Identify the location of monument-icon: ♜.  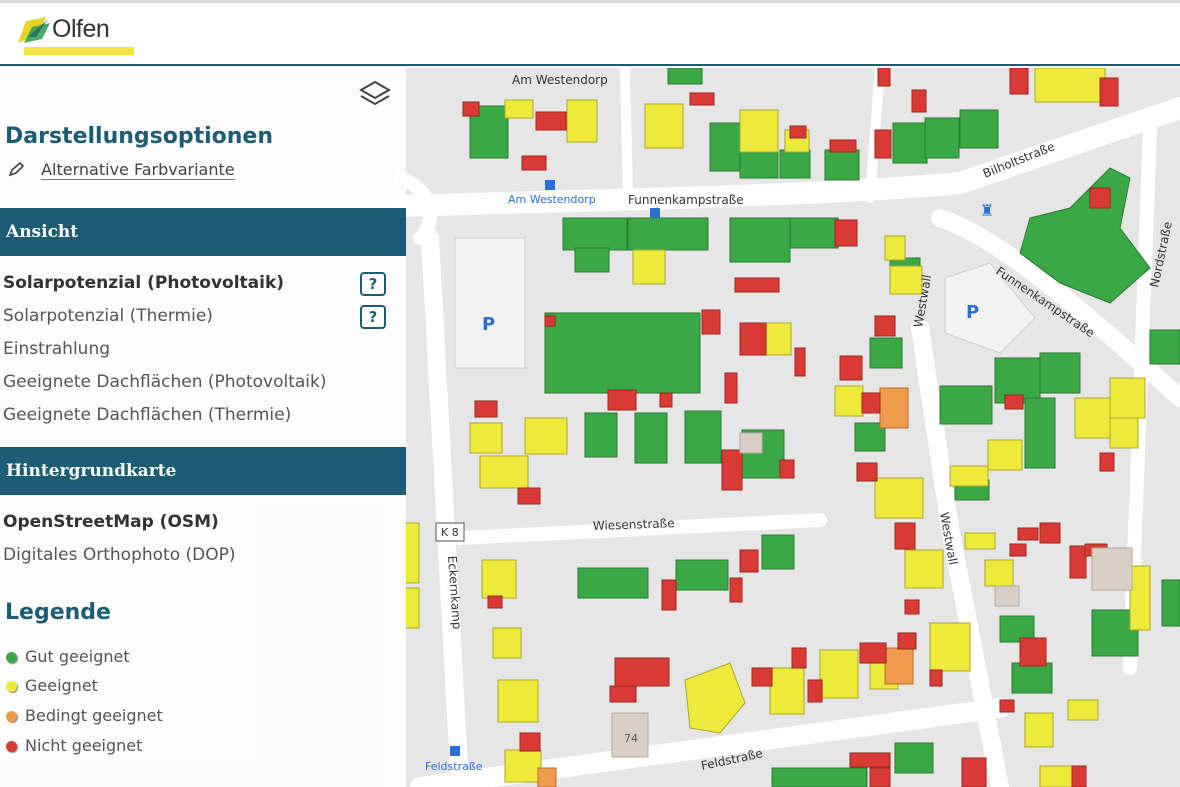
(987, 210).